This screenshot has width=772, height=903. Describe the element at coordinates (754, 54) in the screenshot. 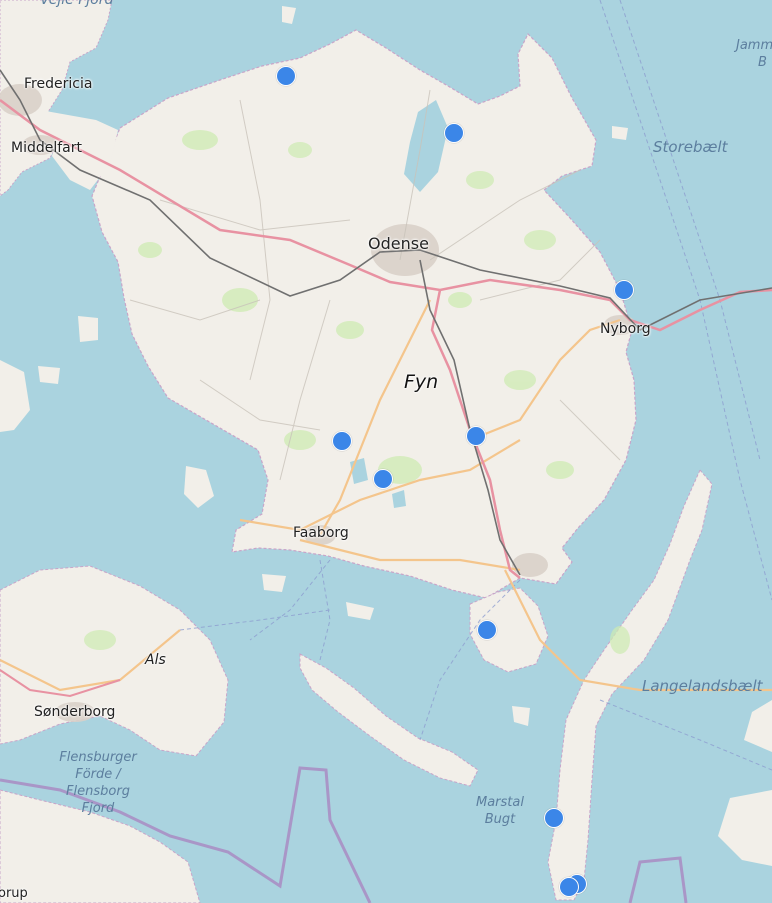

I see `label-jammerland-bugt: Jamm B` at that location.